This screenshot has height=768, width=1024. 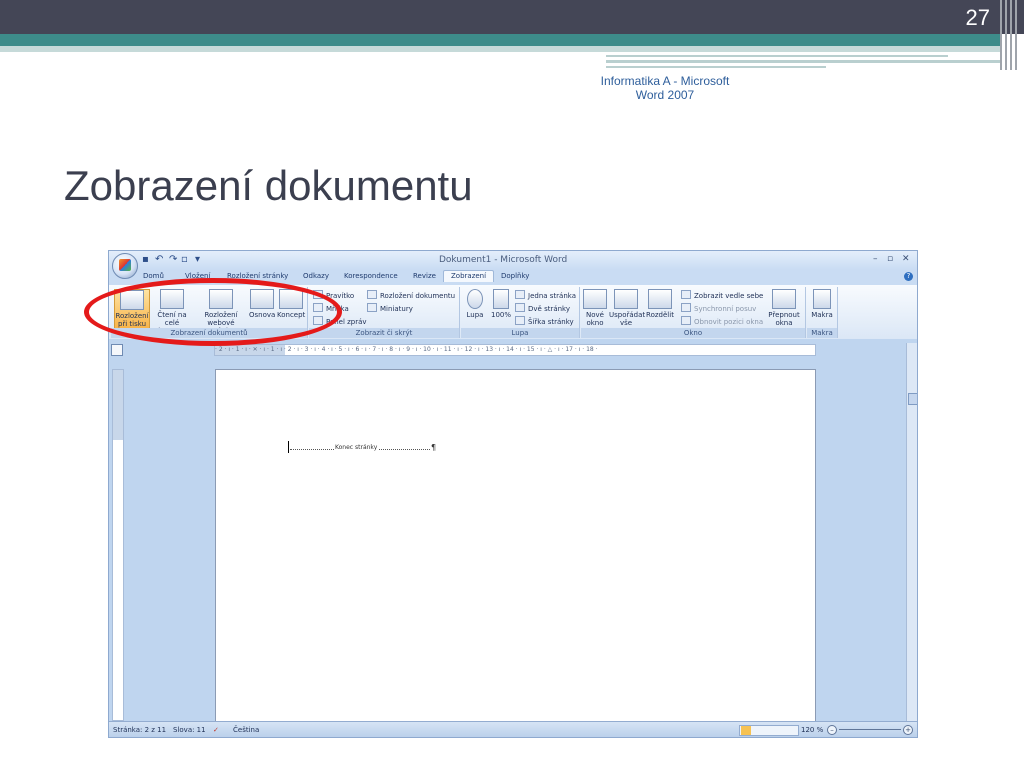 I want to click on undo-icon: ↶, so click(x=159, y=259).